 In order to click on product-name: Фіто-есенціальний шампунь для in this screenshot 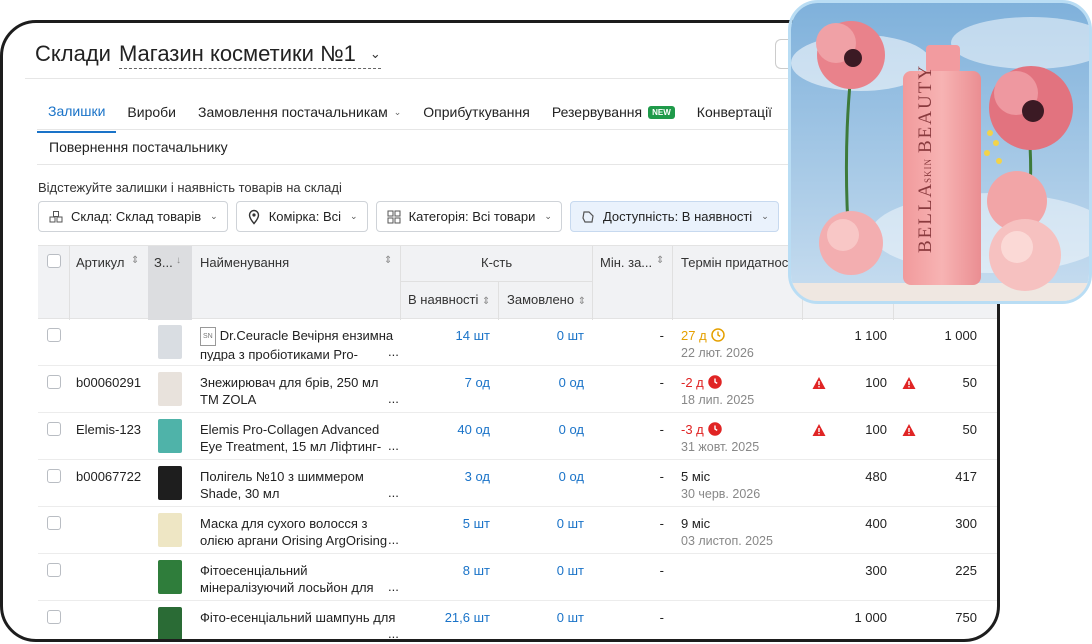, I will do `click(298, 624)`.